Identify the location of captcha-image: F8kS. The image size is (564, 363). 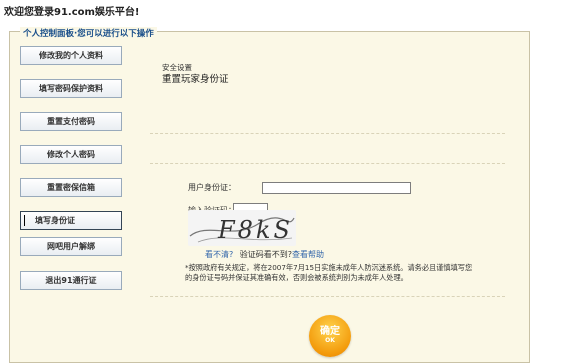
(242, 228).